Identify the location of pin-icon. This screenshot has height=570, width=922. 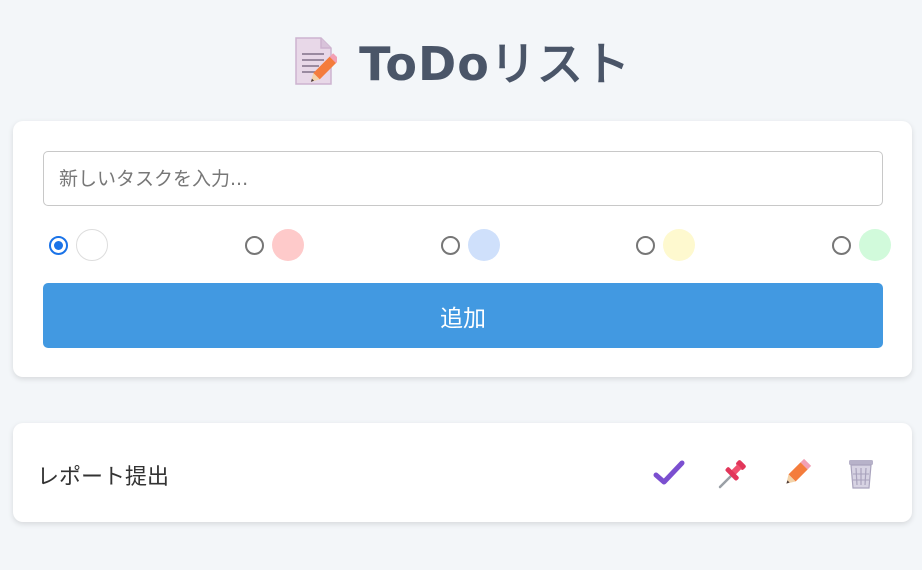
(732, 474).